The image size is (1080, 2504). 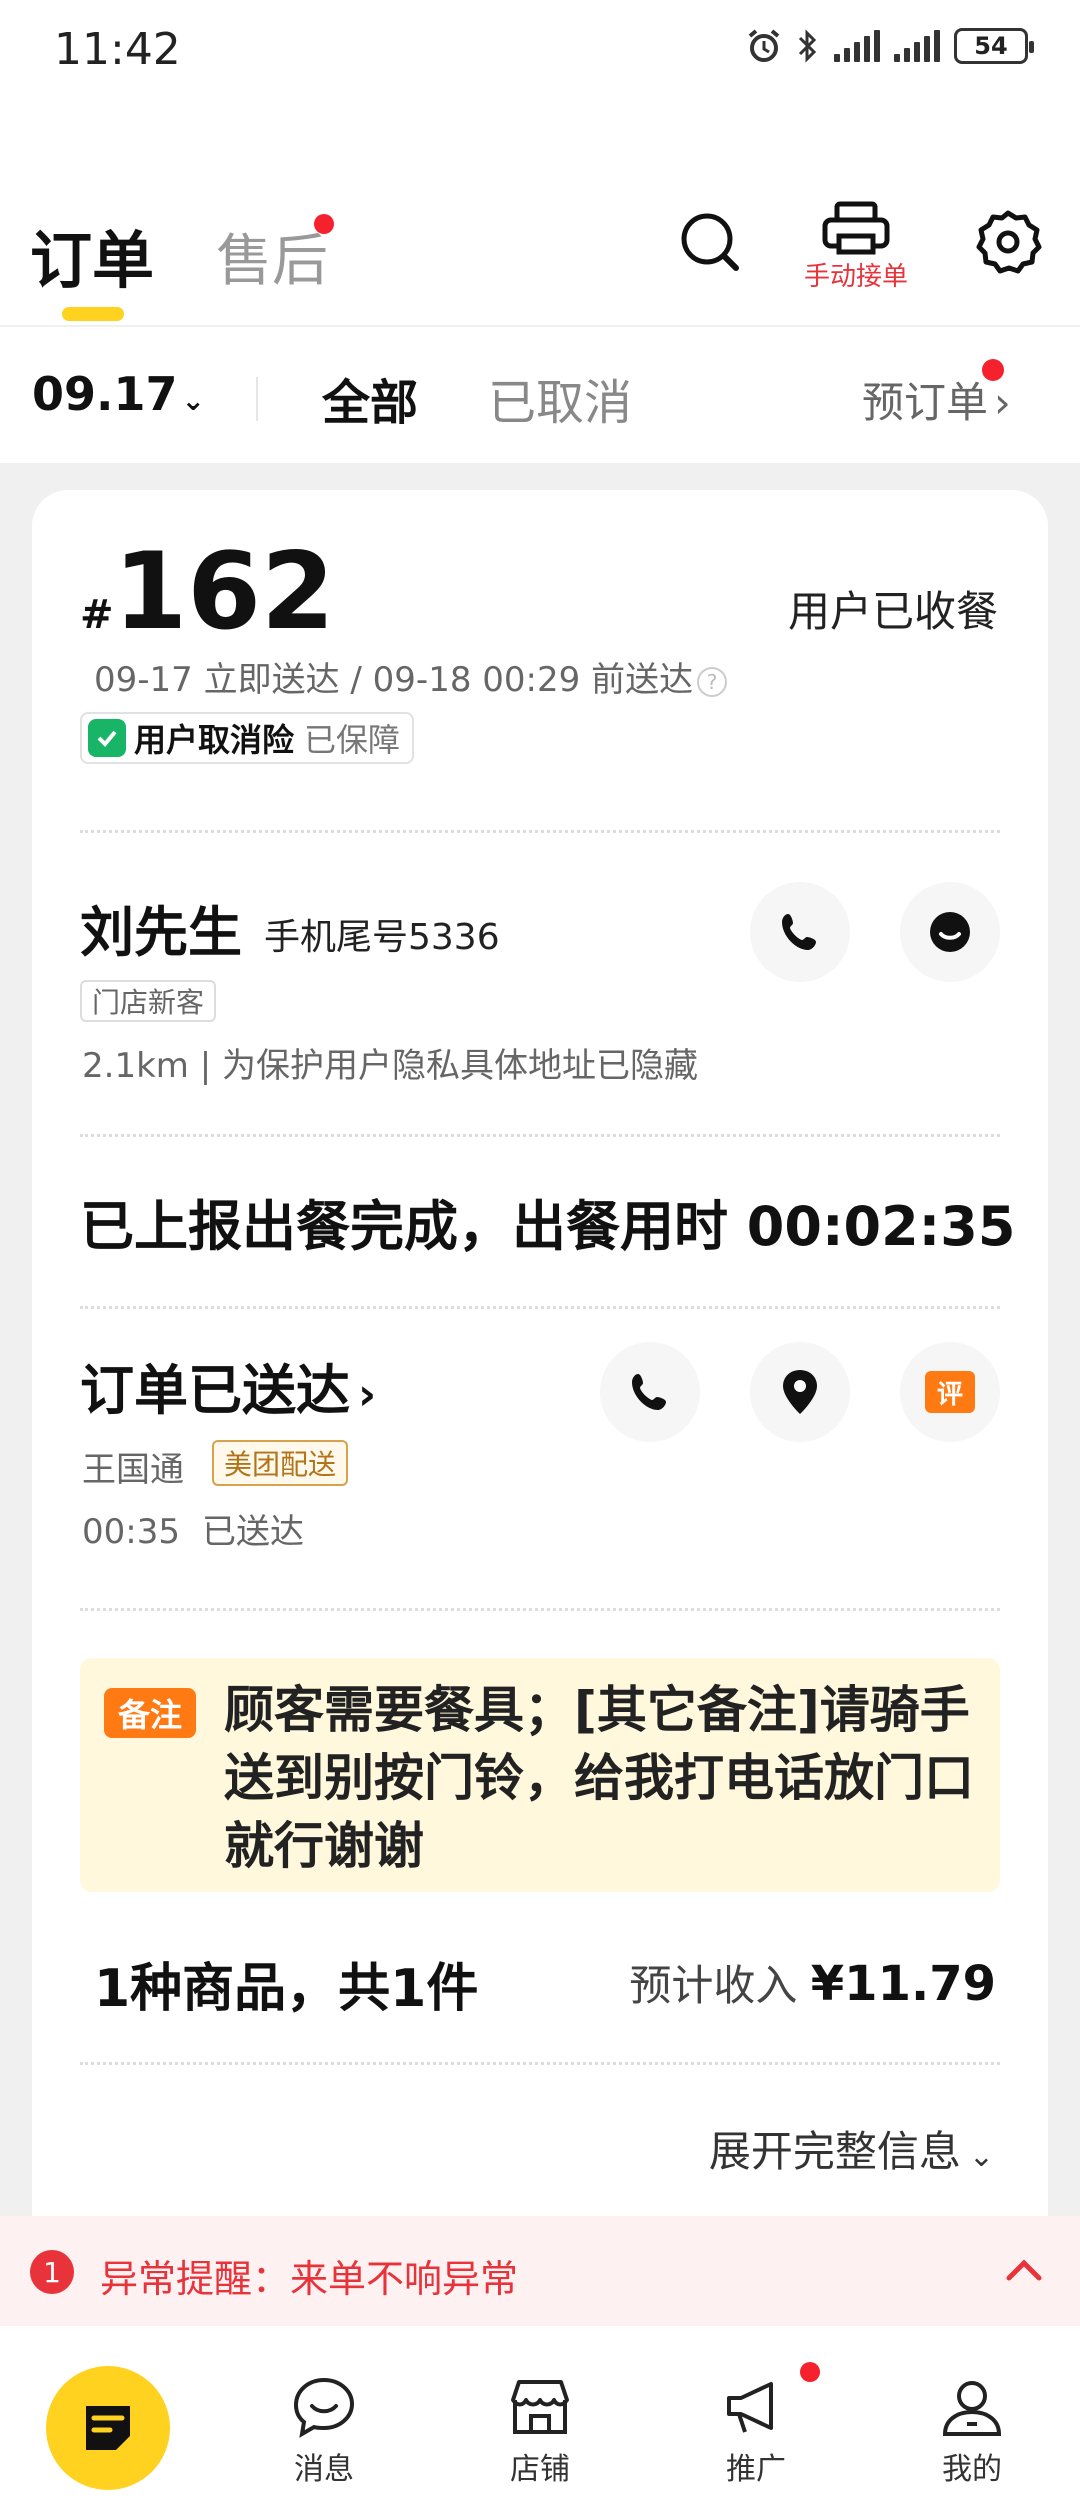 What do you see at coordinates (309, 2279) in the screenshot?
I see `alert-text: 异常提醒：来单不响异常` at bounding box center [309, 2279].